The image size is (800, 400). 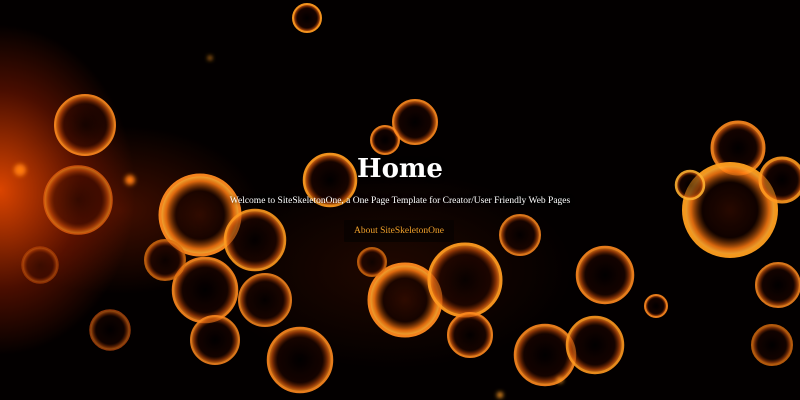 I want to click on about-button: About SiteSkeletonOne, so click(x=399, y=231).